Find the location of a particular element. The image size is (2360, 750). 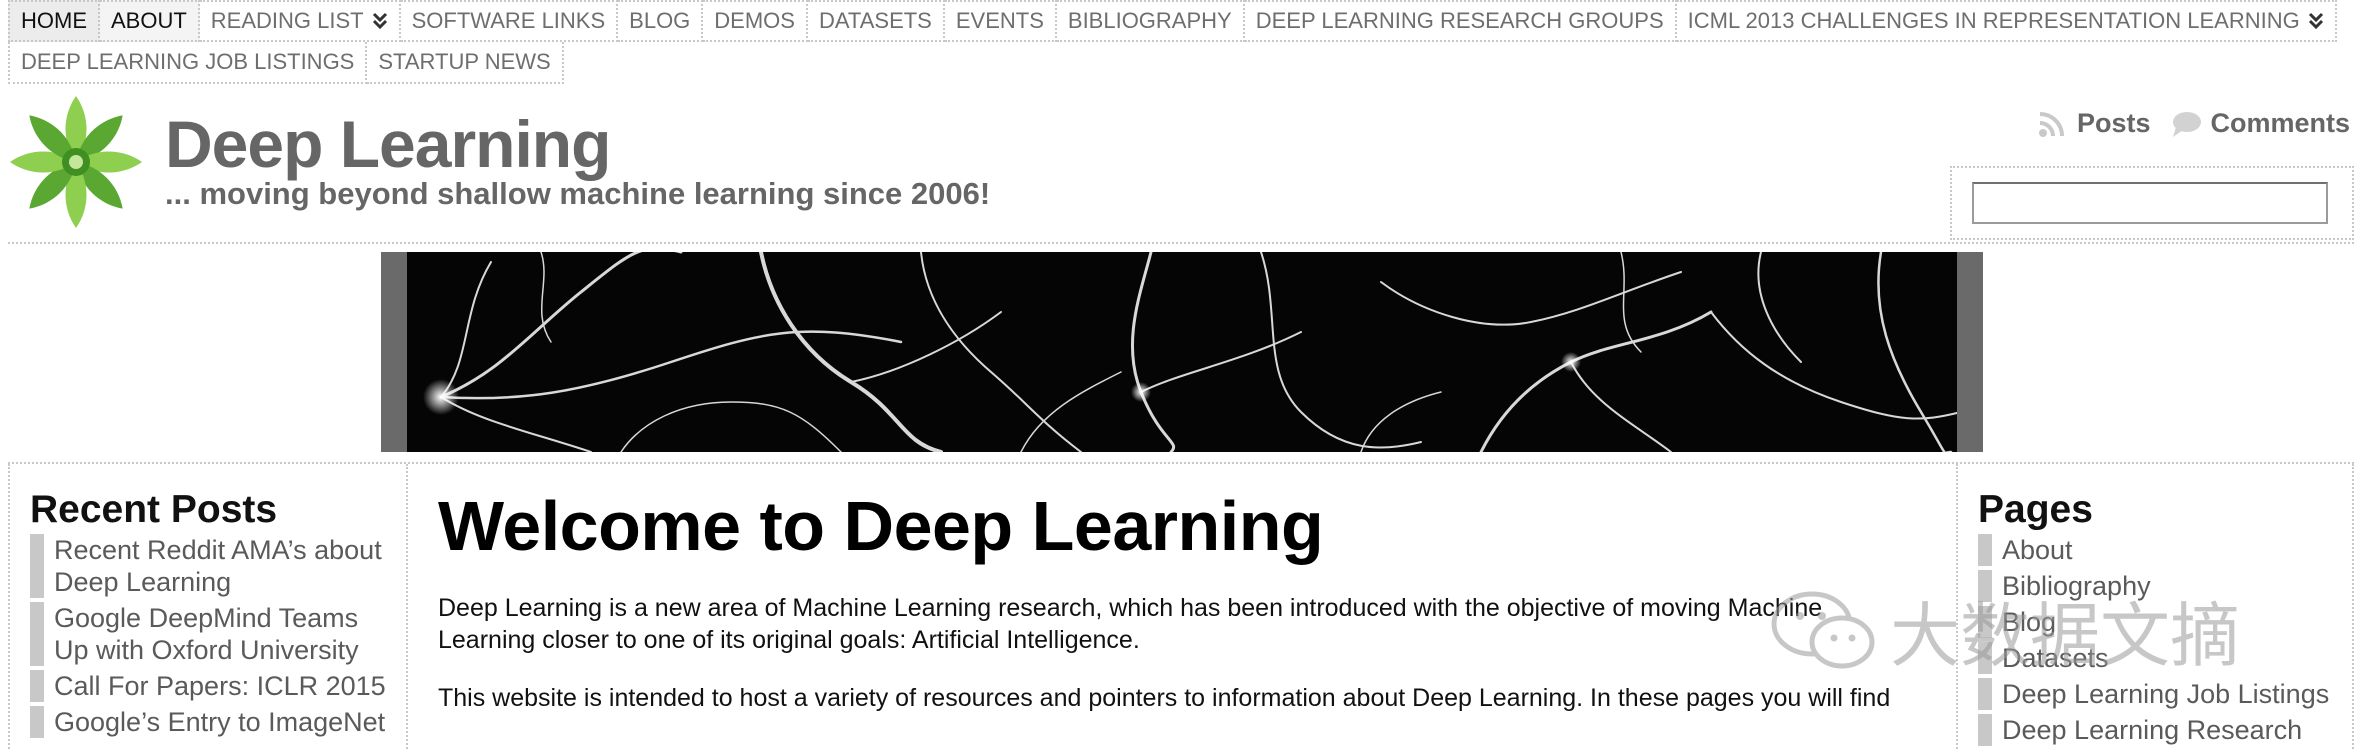

nav-item-label: DEEP LEARNING RESEARCH GROUPS is located at coordinates (1459, 20).